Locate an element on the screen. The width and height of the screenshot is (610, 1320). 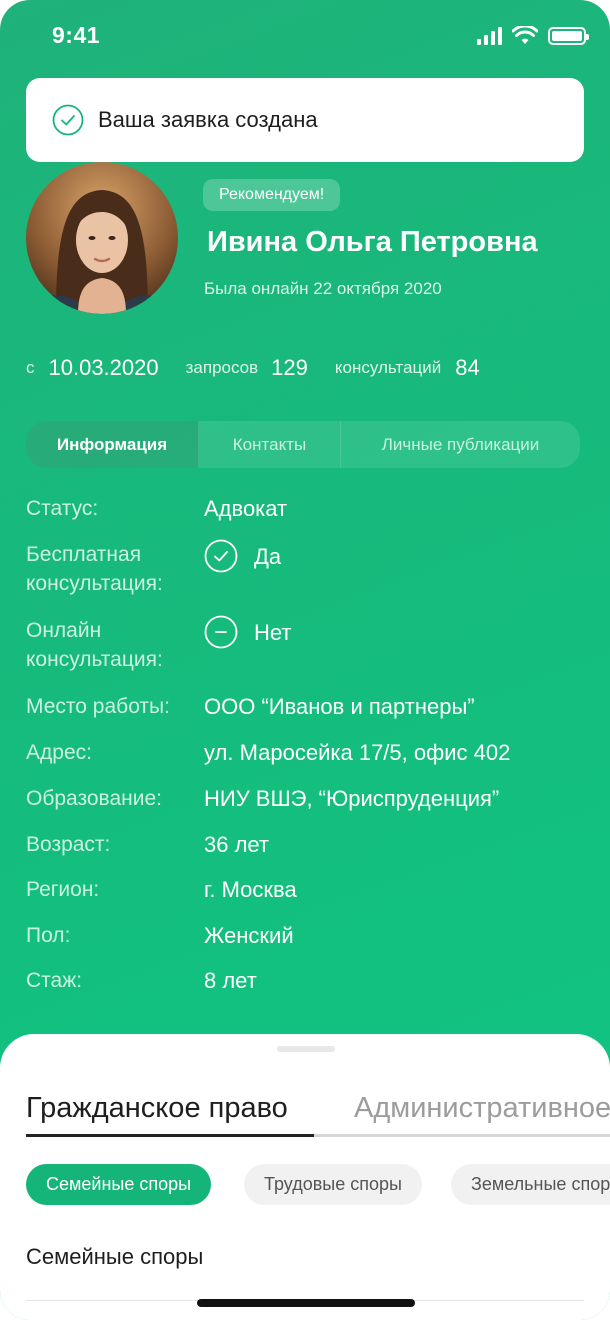
sheet-drag-handle is located at coordinates (306, 1049).